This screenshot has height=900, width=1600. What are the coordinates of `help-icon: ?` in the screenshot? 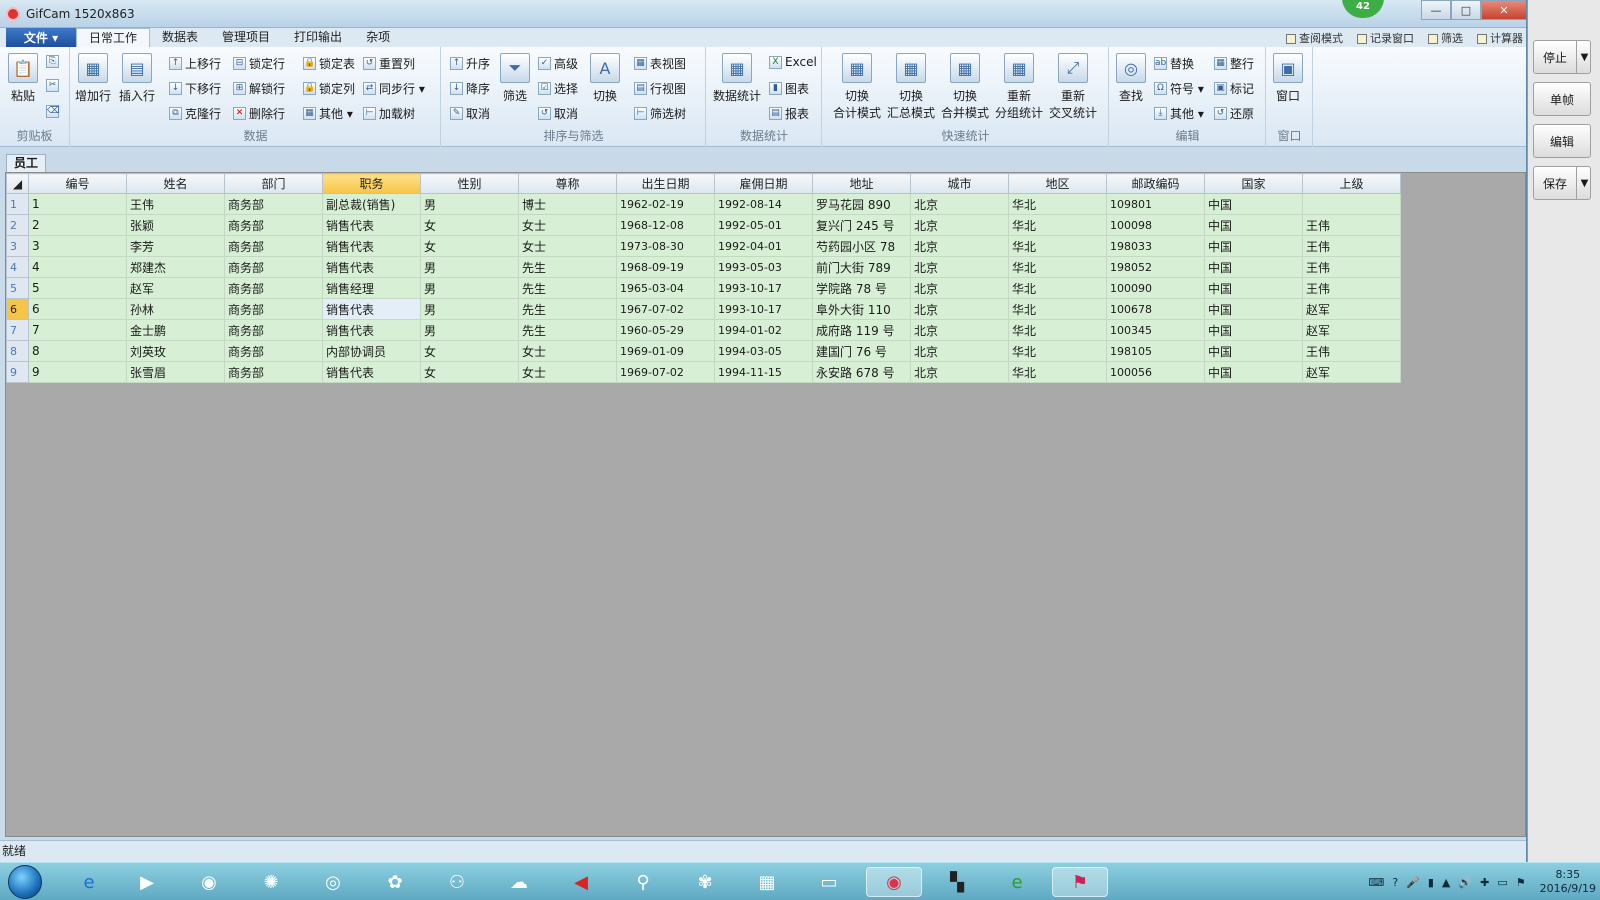 It's located at (1395, 882).